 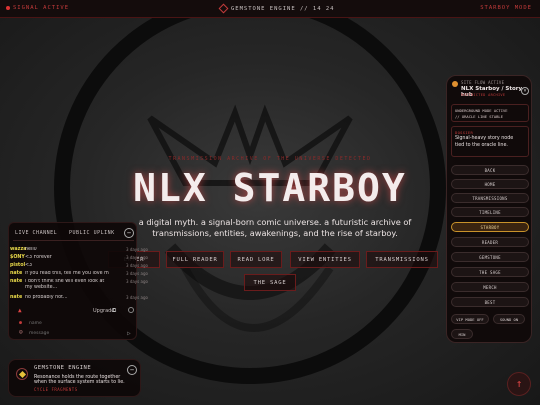 I want to click on sound-toggle: SOUND ON, so click(x=509, y=319).